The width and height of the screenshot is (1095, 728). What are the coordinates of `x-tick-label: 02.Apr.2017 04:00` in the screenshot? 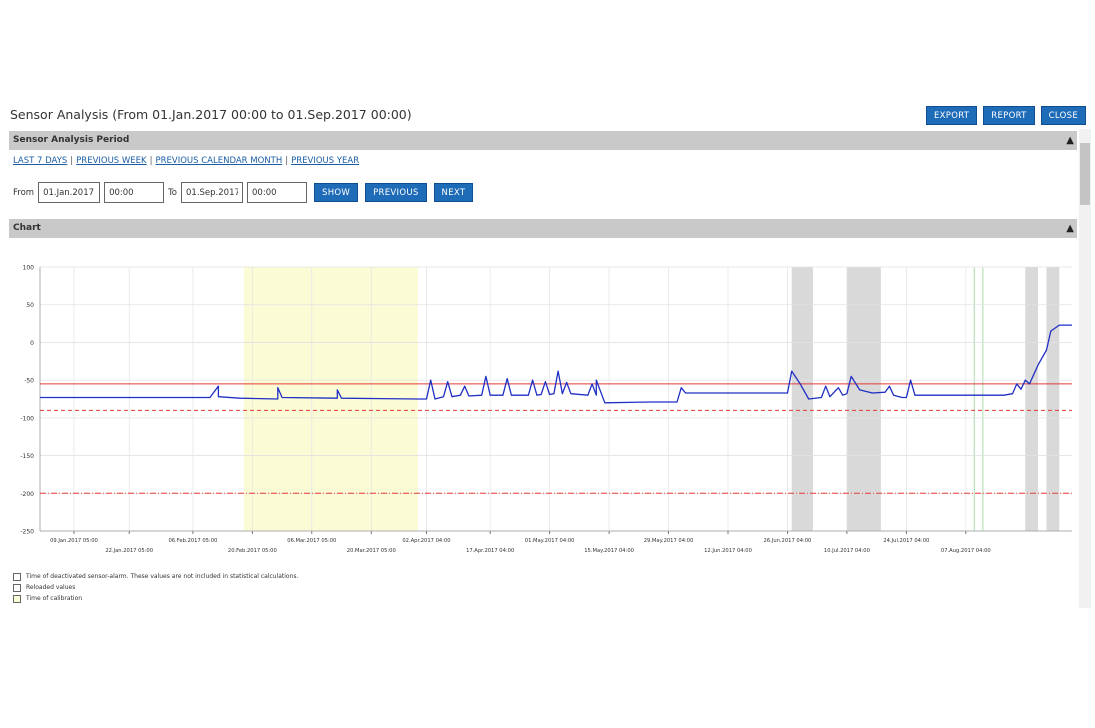 It's located at (426, 541).